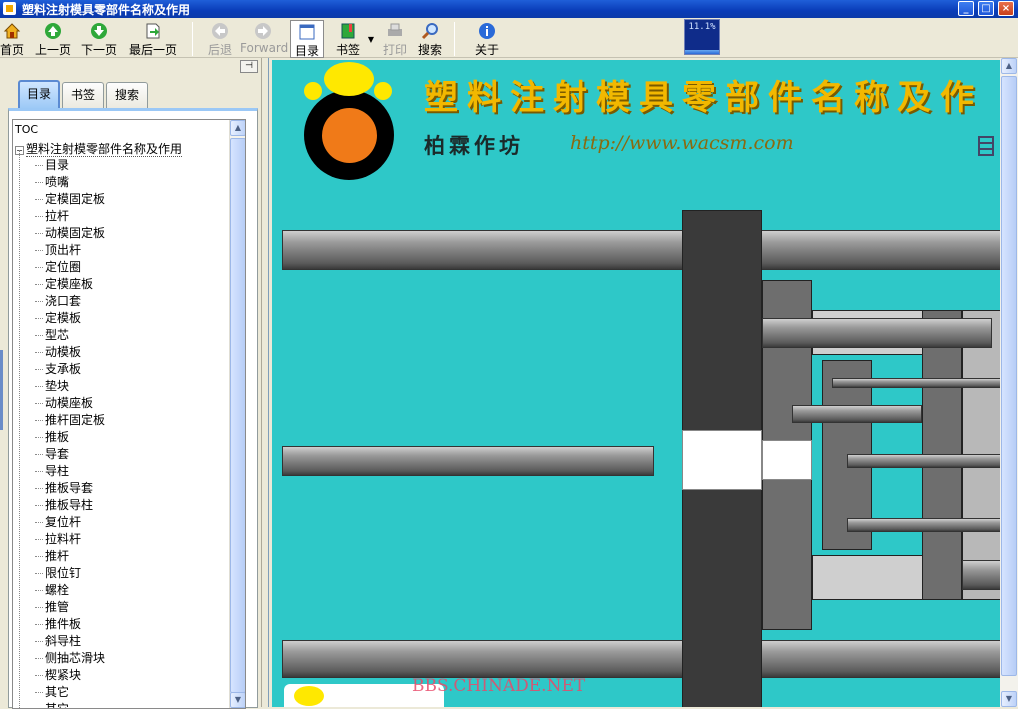 This screenshot has width=1018, height=709. Describe the element at coordinates (395, 39) in the screenshot. I see `print-button: 打印` at that location.